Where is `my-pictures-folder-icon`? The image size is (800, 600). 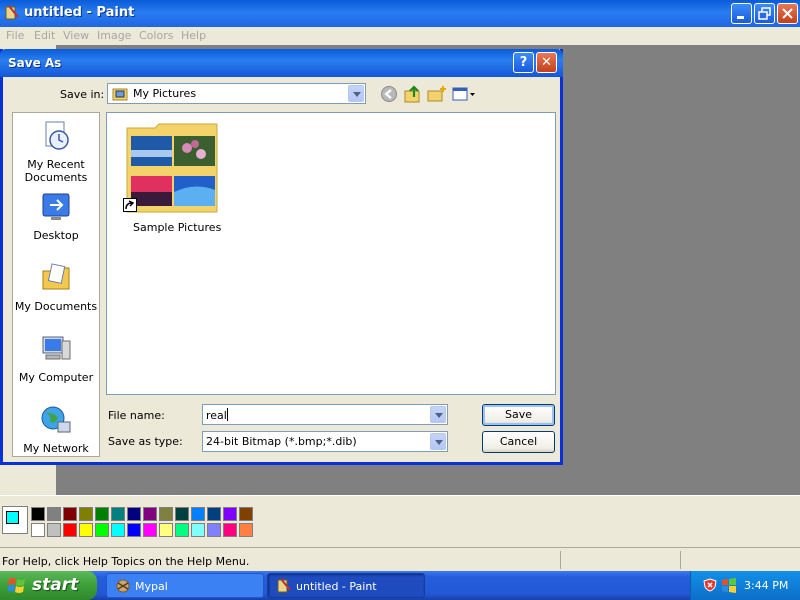 my-pictures-folder-icon is located at coordinates (120, 94).